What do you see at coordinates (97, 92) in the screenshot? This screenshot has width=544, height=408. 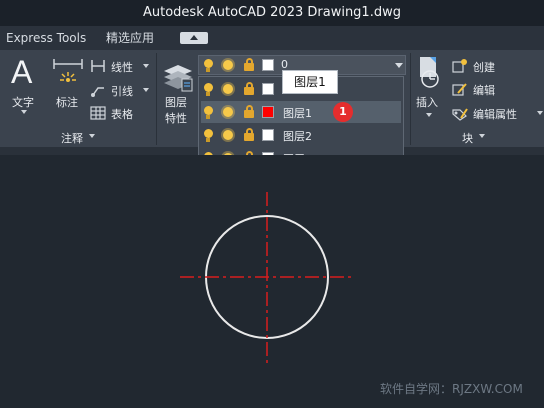 I see `leader-icon` at bounding box center [97, 92].